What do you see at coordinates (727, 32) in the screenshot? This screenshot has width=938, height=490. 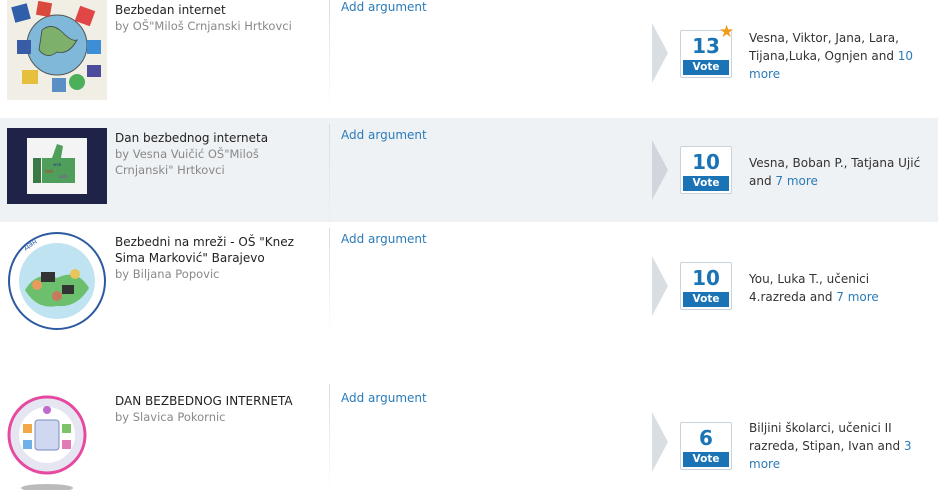 I see `star-icon: ★` at bounding box center [727, 32].